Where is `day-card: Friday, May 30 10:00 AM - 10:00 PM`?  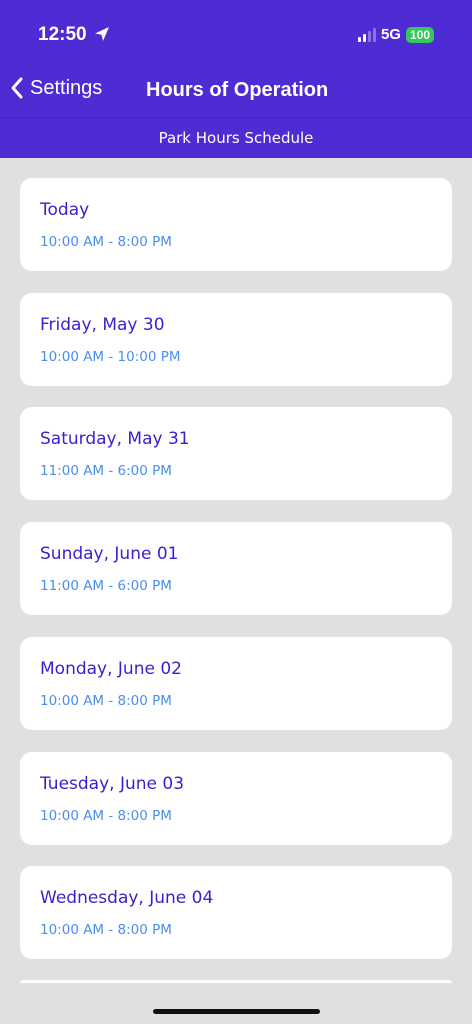 day-card: Friday, May 30 10:00 AM - 10:00 PM is located at coordinates (236, 339).